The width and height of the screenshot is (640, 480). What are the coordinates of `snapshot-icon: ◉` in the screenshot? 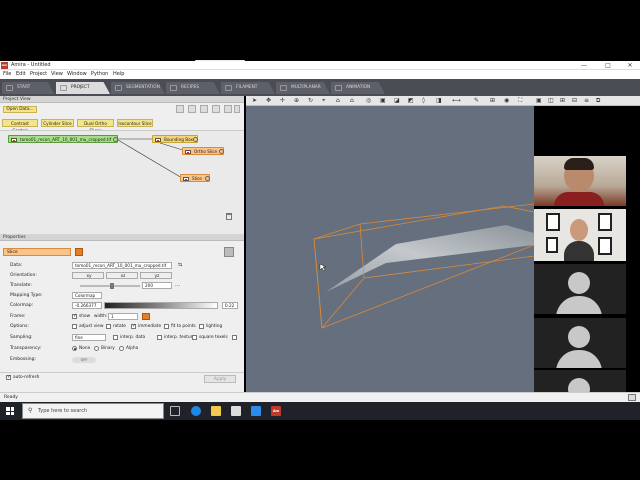 It's located at (506, 101).